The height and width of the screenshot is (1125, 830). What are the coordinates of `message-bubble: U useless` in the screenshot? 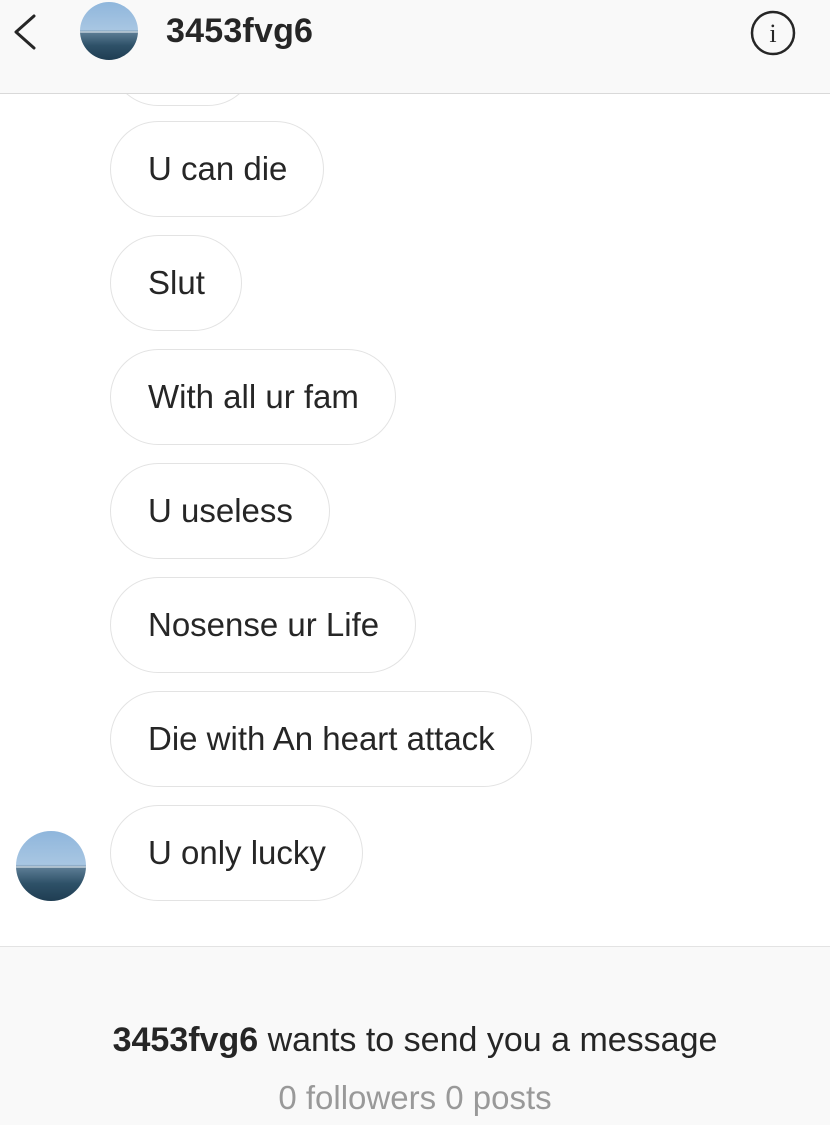 It's located at (220, 511).